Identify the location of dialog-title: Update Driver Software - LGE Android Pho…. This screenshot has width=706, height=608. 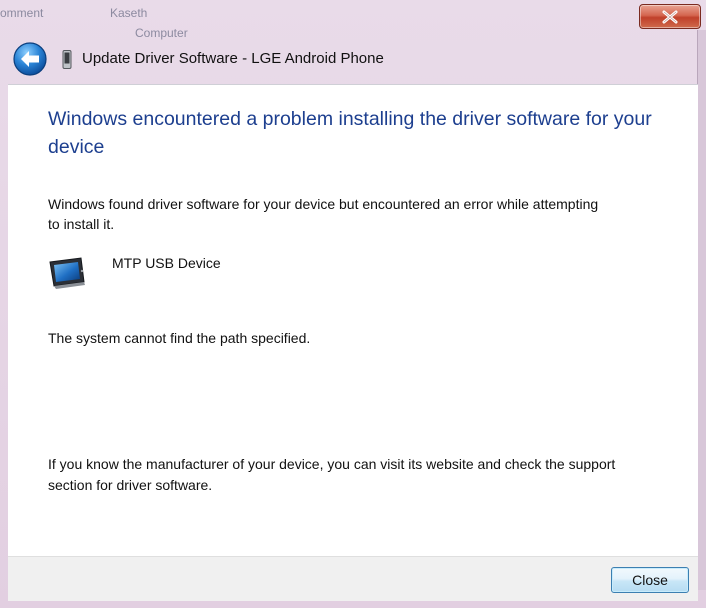
(233, 58).